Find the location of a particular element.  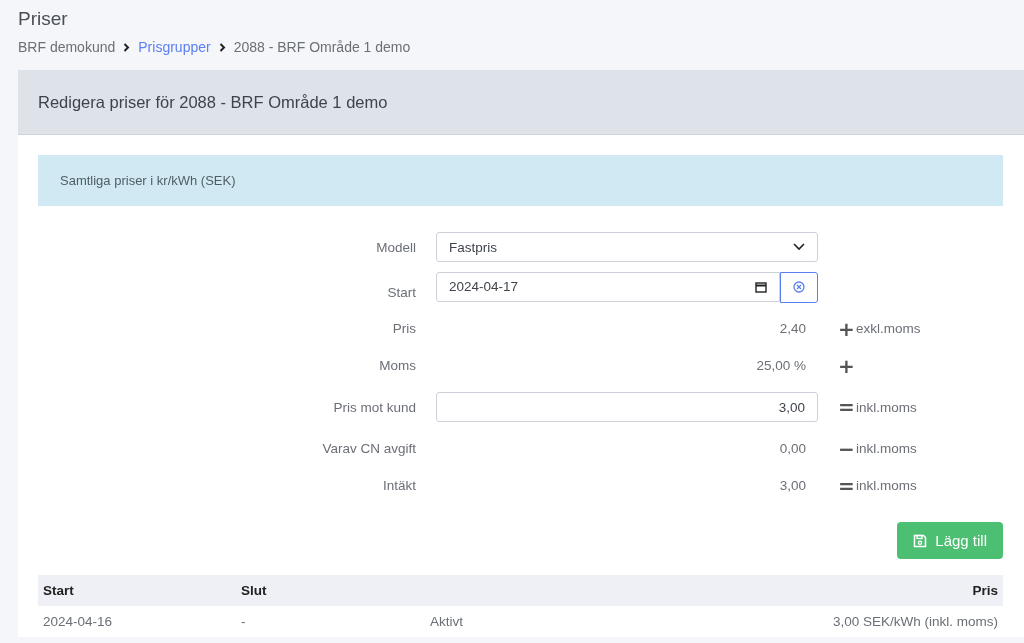

save-icon is located at coordinates (920, 540).